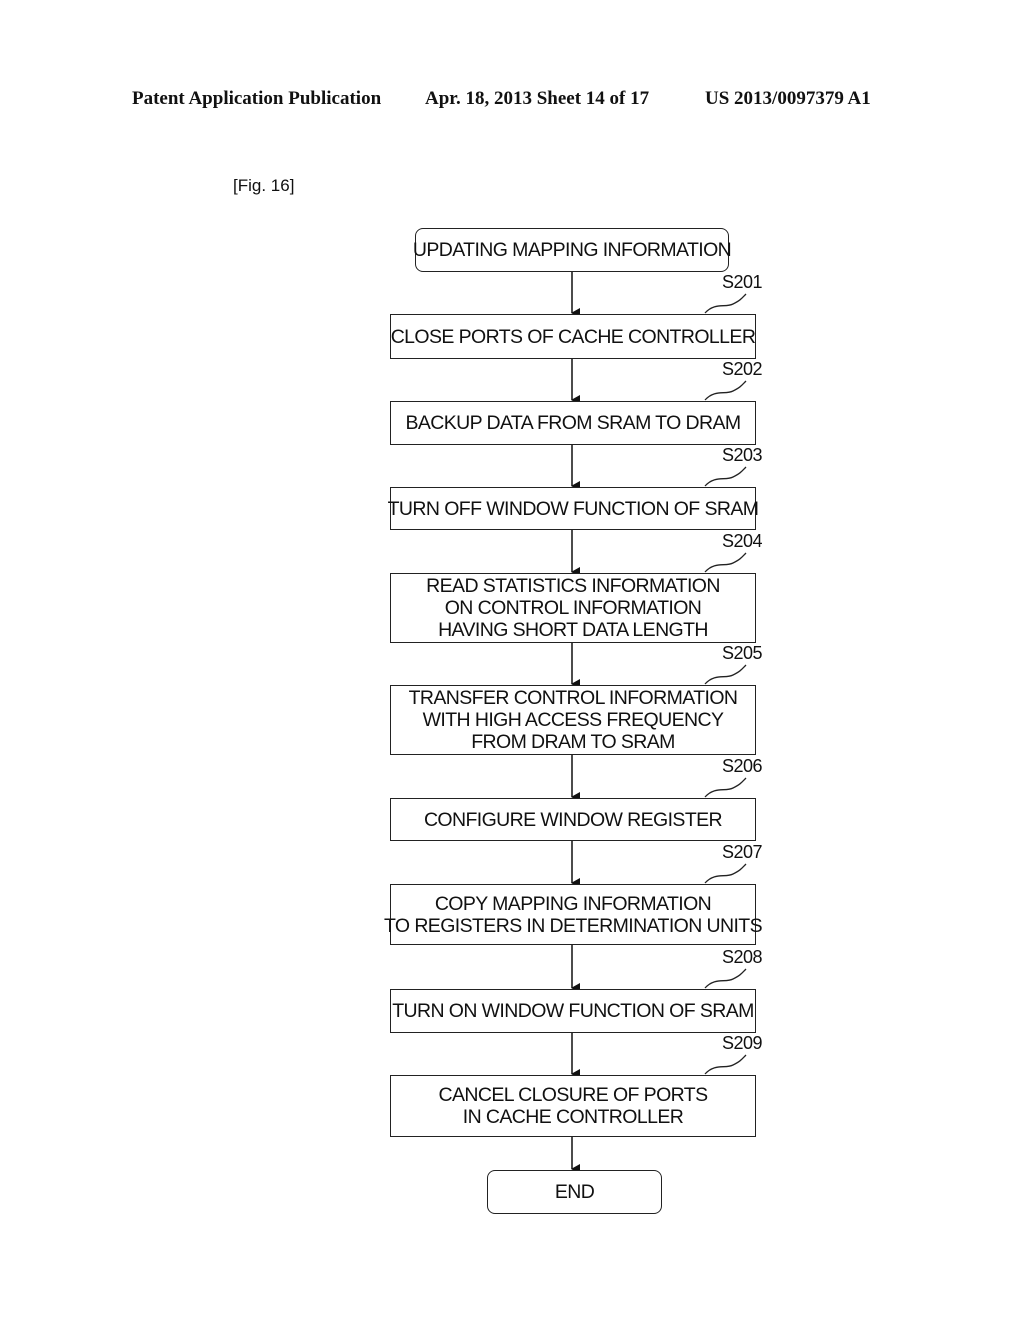 The width and height of the screenshot is (1024, 1320). I want to click on process-text-line: CANCEL CLOSURE OF PORTS, so click(573, 1095).